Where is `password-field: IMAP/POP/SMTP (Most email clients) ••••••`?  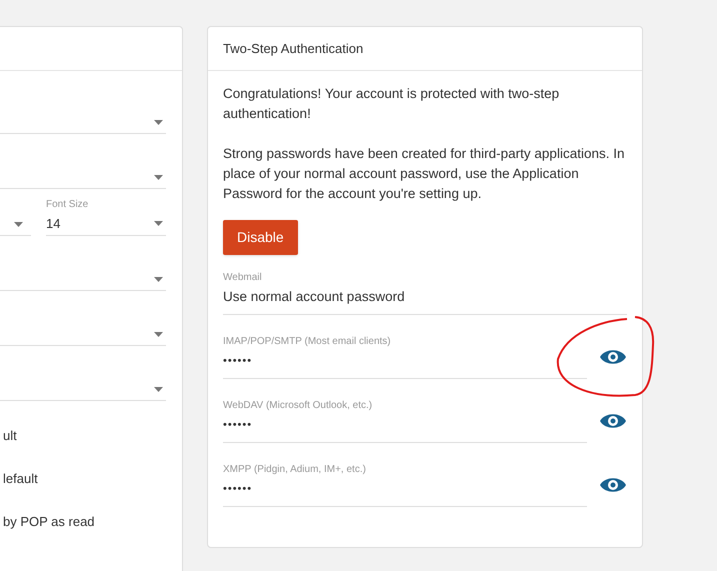
password-field: IMAP/POP/SMTP (Most email clients) •••••• is located at coordinates (405, 357).